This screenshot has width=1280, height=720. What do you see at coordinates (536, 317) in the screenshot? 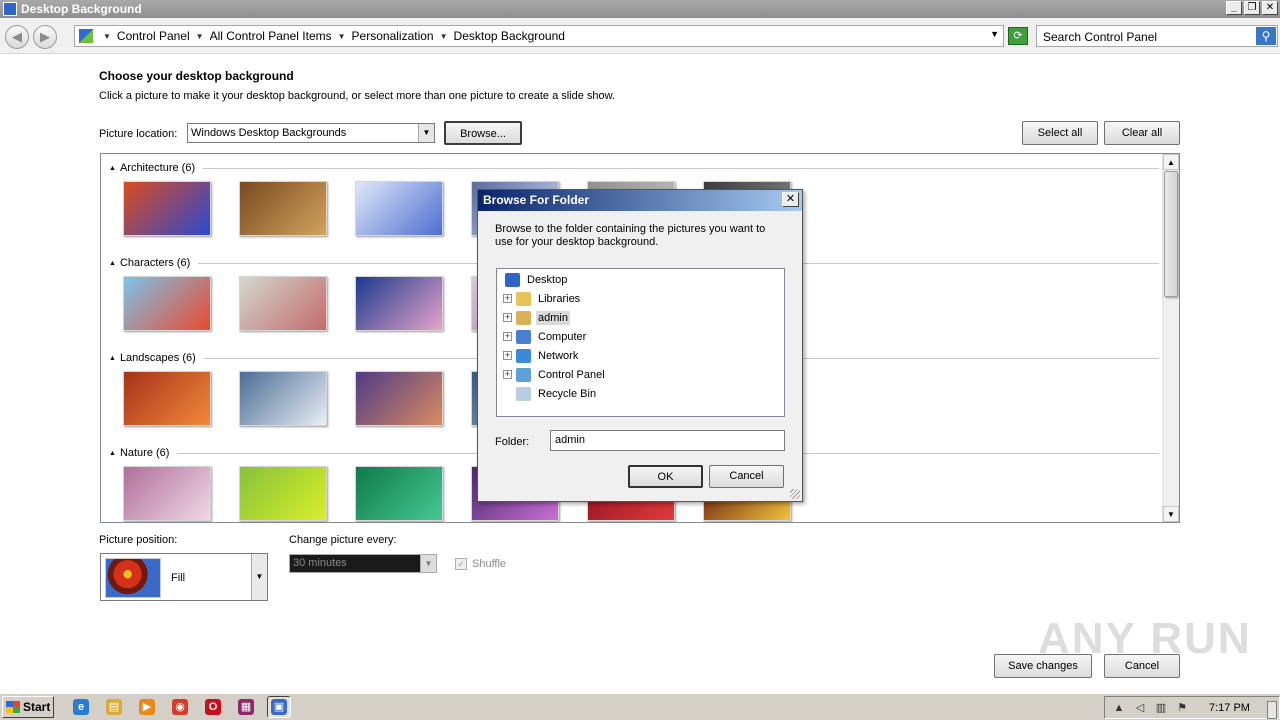
I see `tree-item-admin: + admin` at bounding box center [536, 317].